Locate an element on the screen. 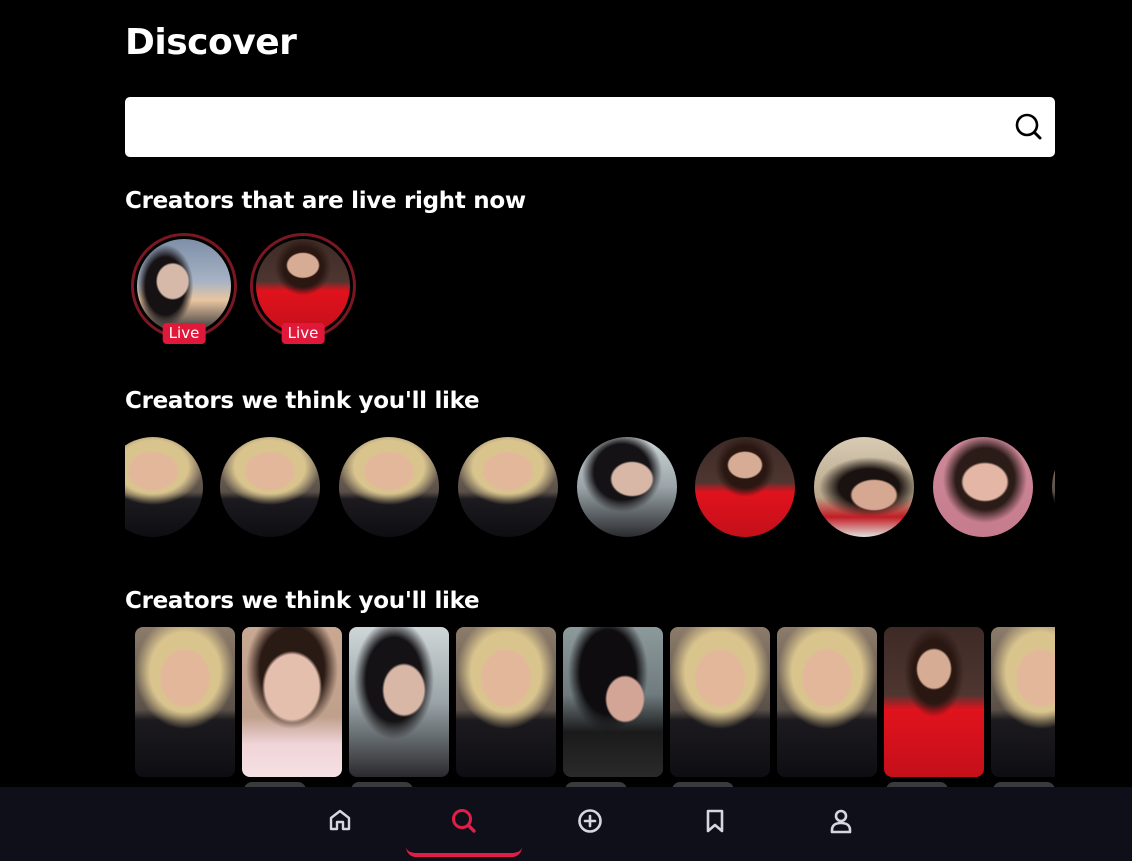 The height and width of the screenshot is (861, 1132). nav-saved is located at coordinates (715, 822).